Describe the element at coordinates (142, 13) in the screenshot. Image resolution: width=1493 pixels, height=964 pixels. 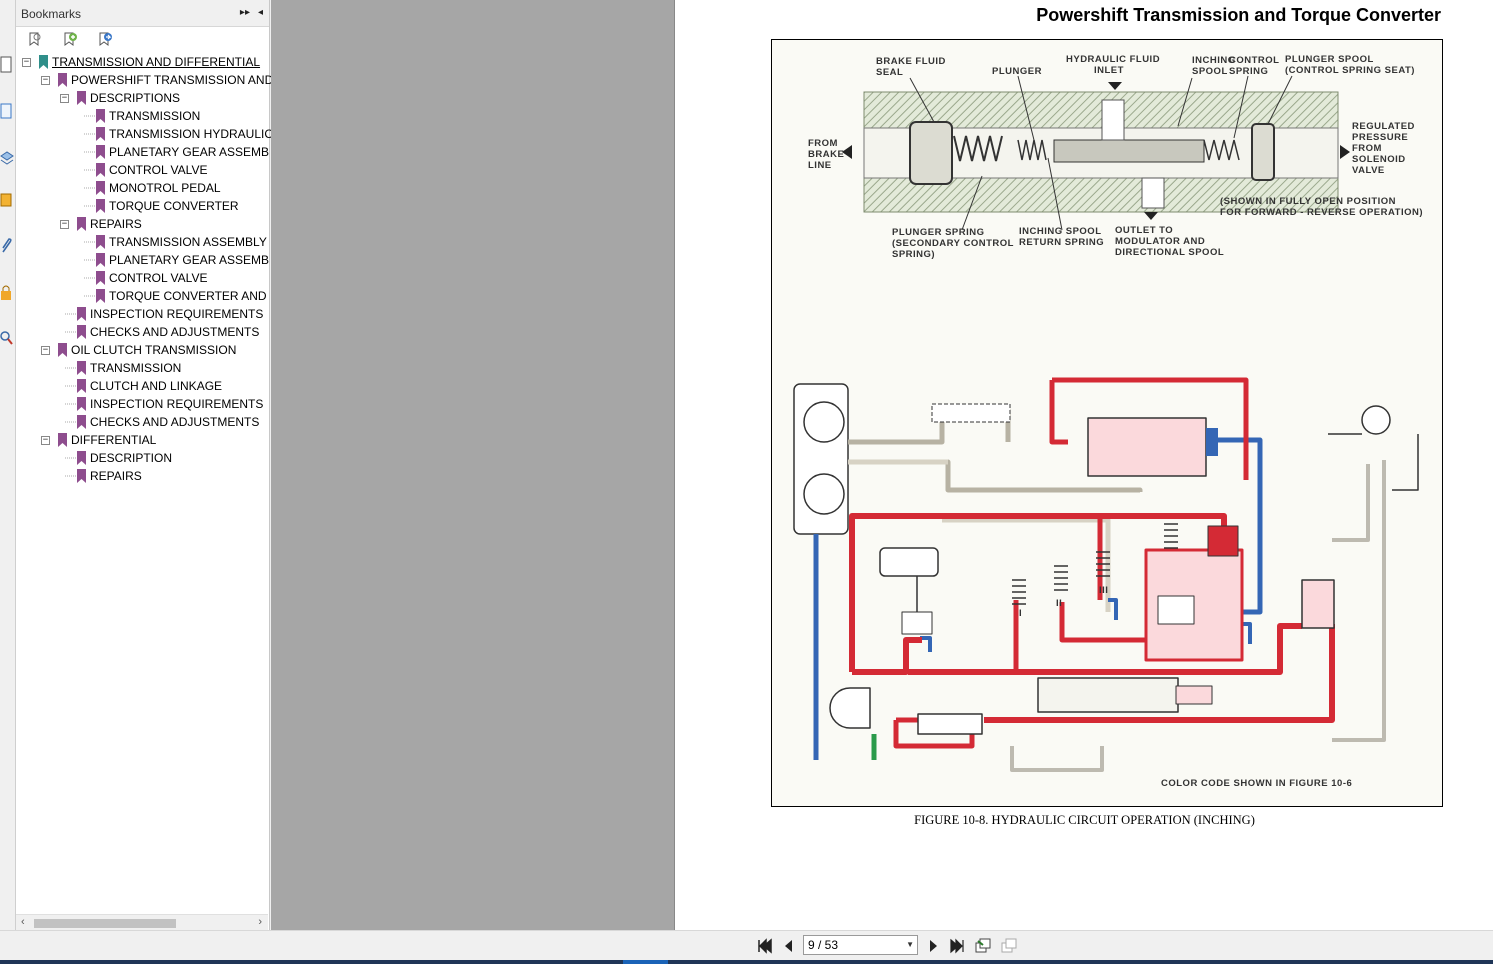
I see `bookmarks-header: Bookmarks ▸▸ ◂` at that location.